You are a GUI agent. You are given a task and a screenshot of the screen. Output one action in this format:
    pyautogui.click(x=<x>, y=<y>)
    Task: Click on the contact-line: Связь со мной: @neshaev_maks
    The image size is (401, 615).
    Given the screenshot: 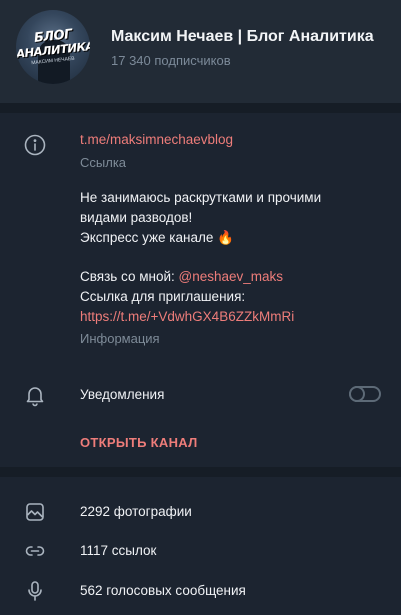 What is the action you would take?
    pyautogui.click(x=187, y=277)
    